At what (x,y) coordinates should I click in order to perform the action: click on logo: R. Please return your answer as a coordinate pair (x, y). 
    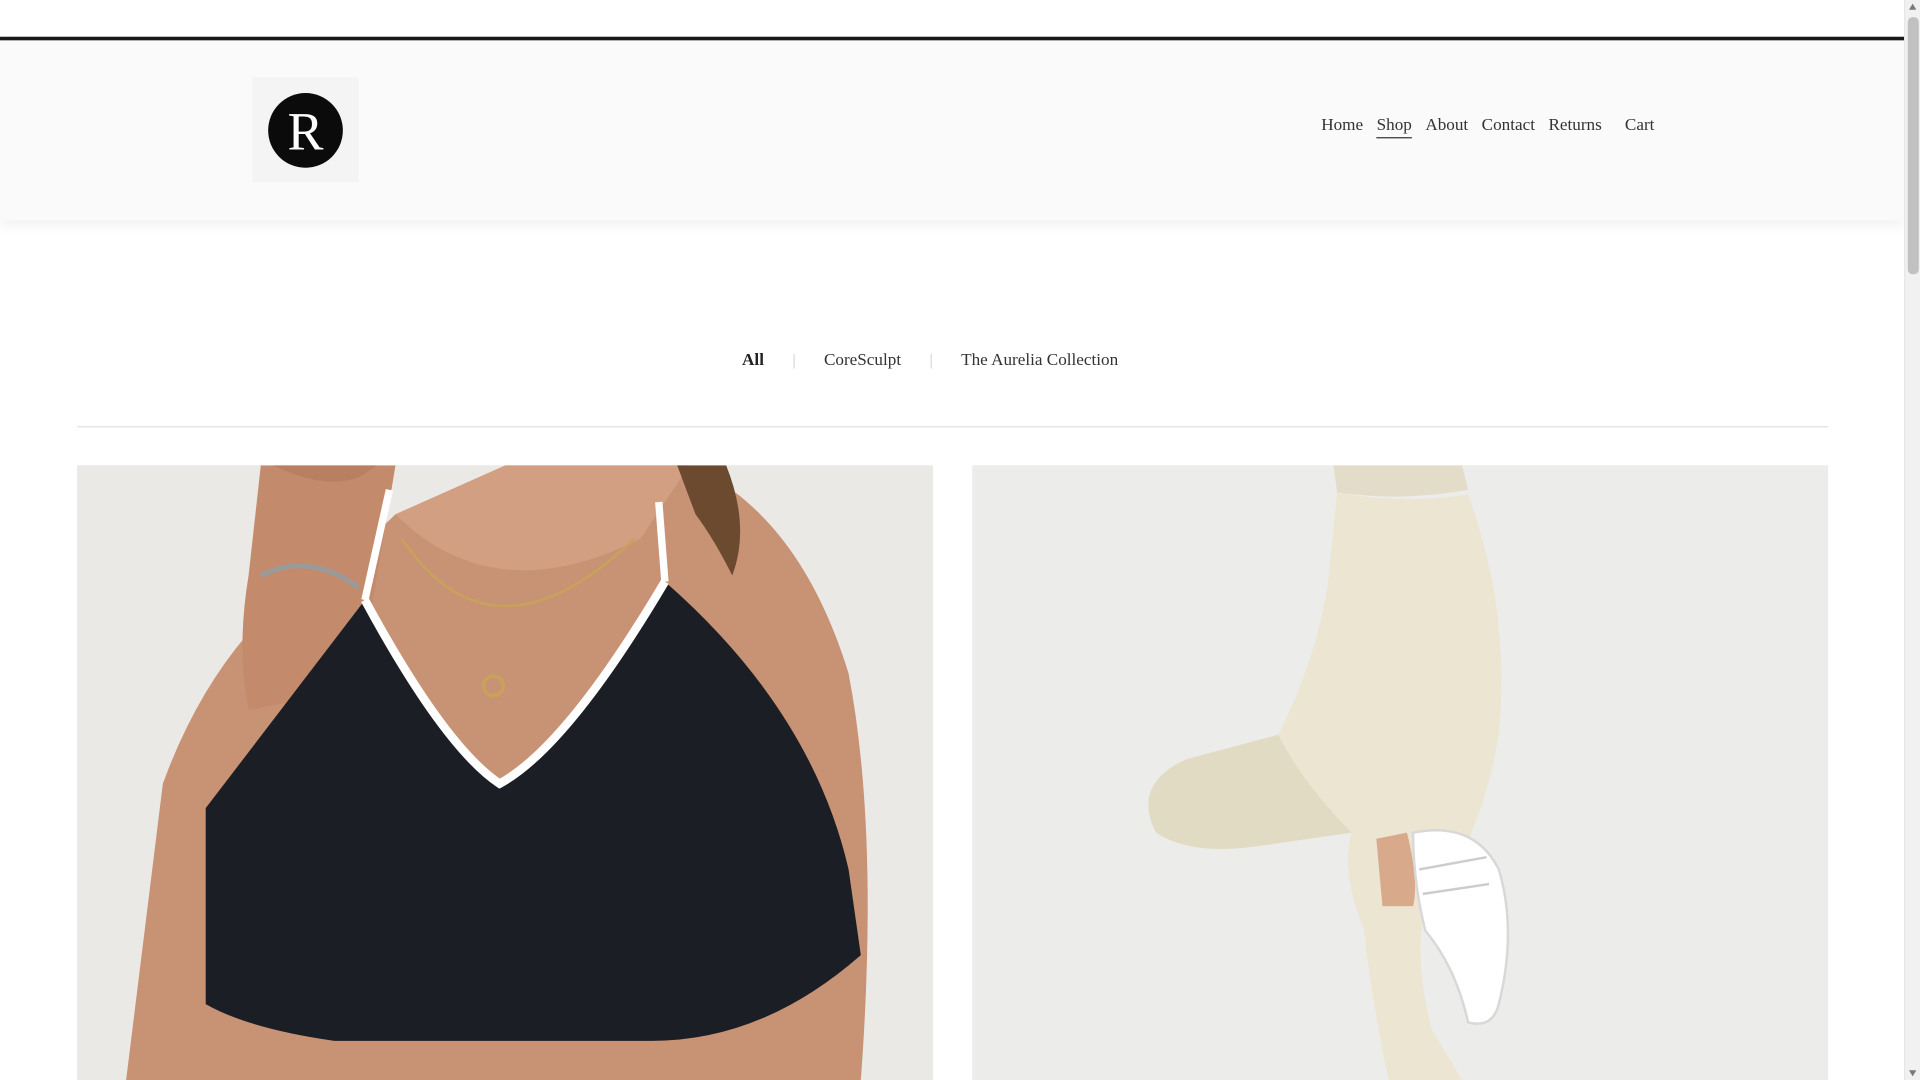
    Looking at the image, I should click on (305, 130).